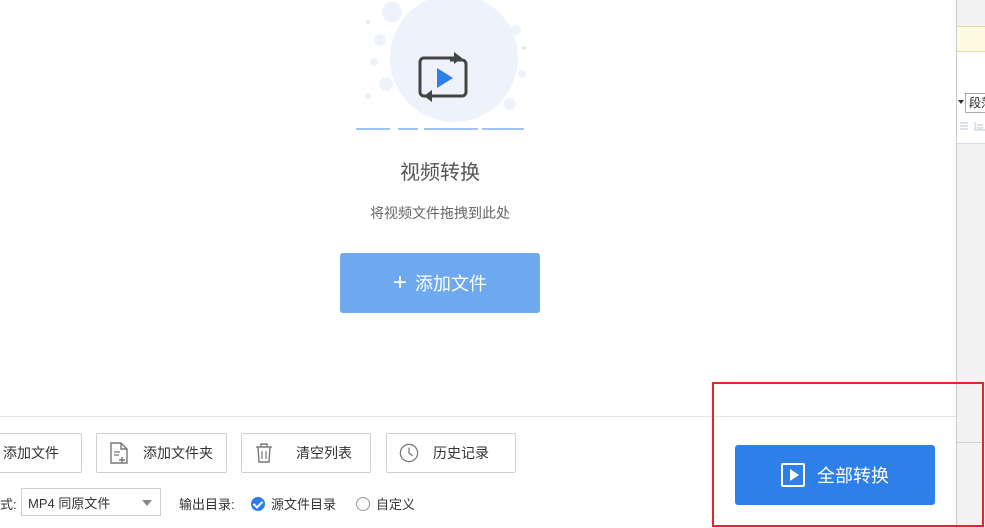  Describe the element at coordinates (69, 503) in the screenshot. I see `output-format-value: MP4 同原文件` at that location.